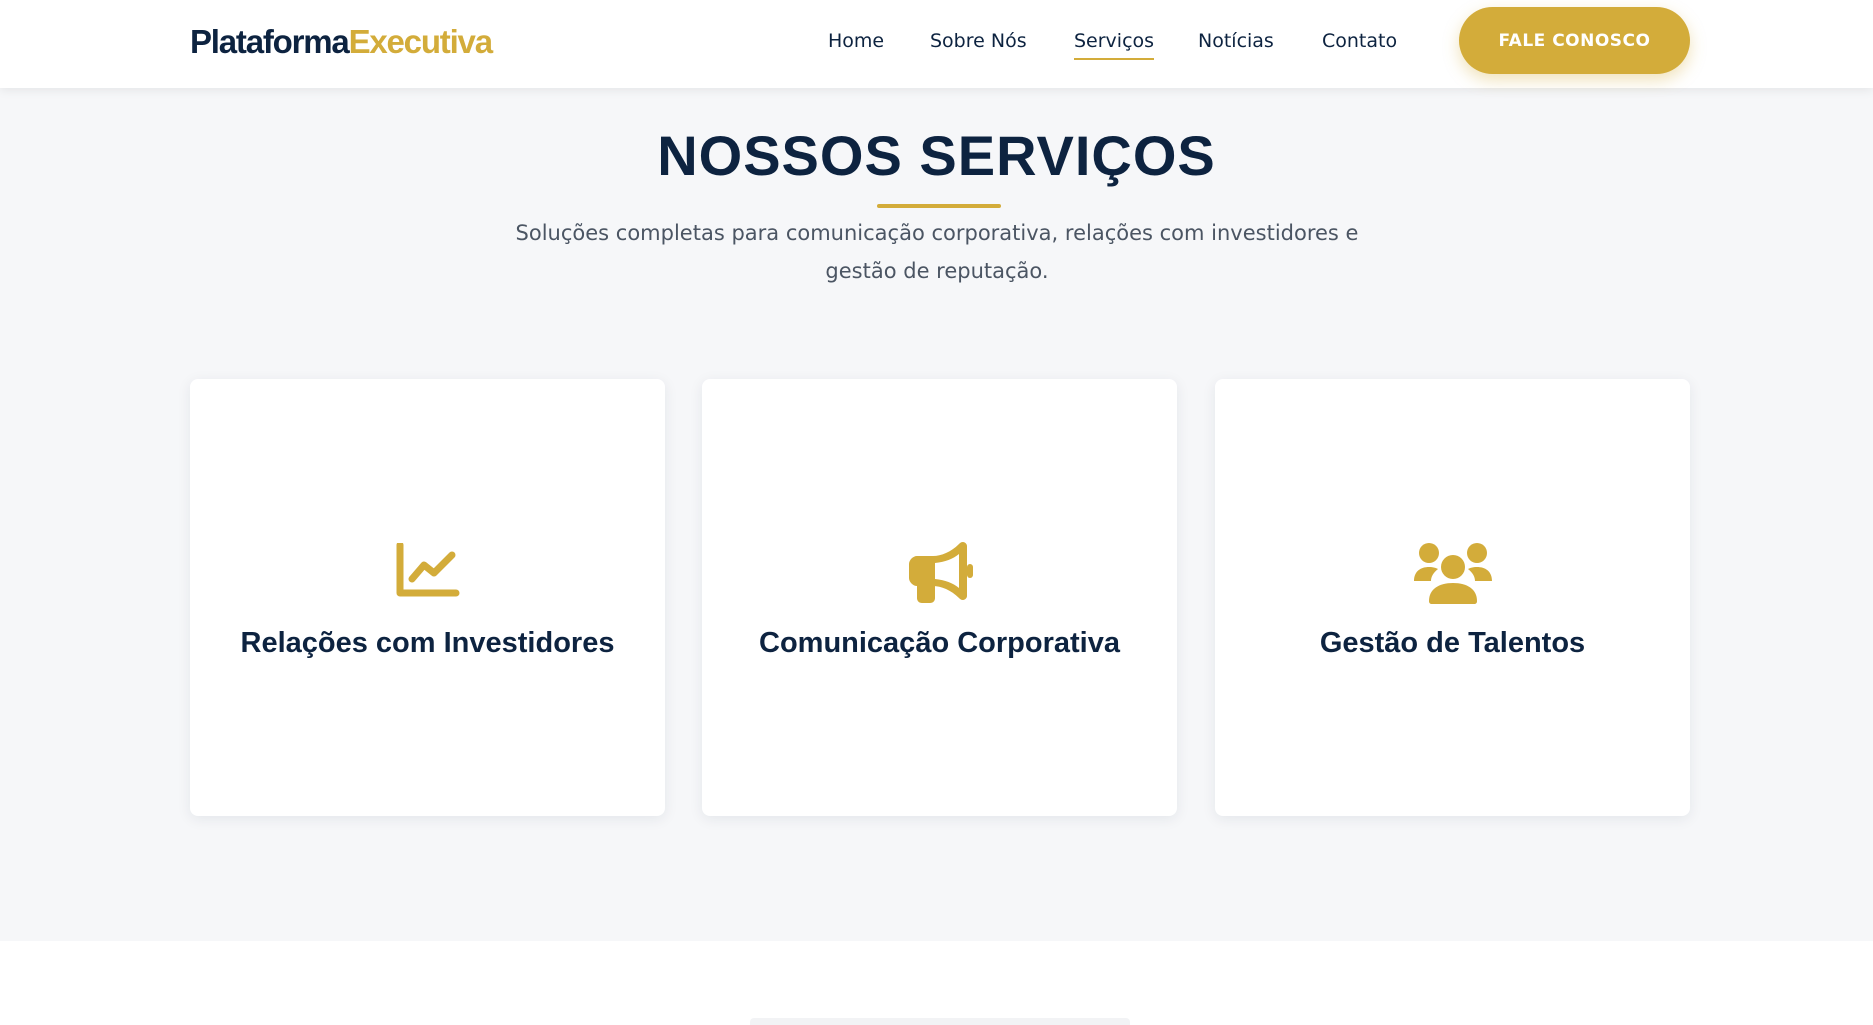 This screenshot has width=1873, height=1025. Describe the element at coordinates (427, 572) in the screenshot. I see `chart-line-icon` at that location.